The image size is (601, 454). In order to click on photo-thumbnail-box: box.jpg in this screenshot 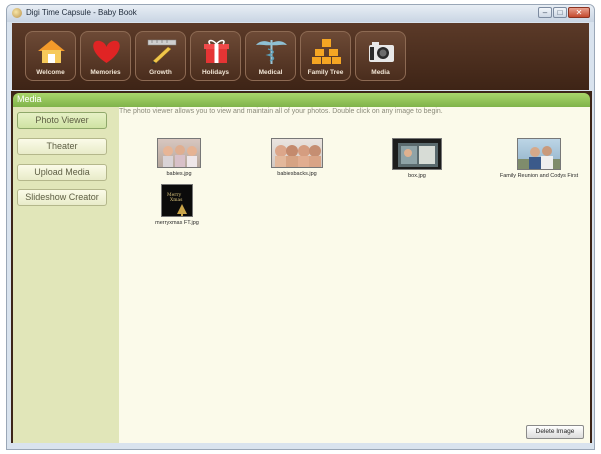, I will do `click(417, 158)`.